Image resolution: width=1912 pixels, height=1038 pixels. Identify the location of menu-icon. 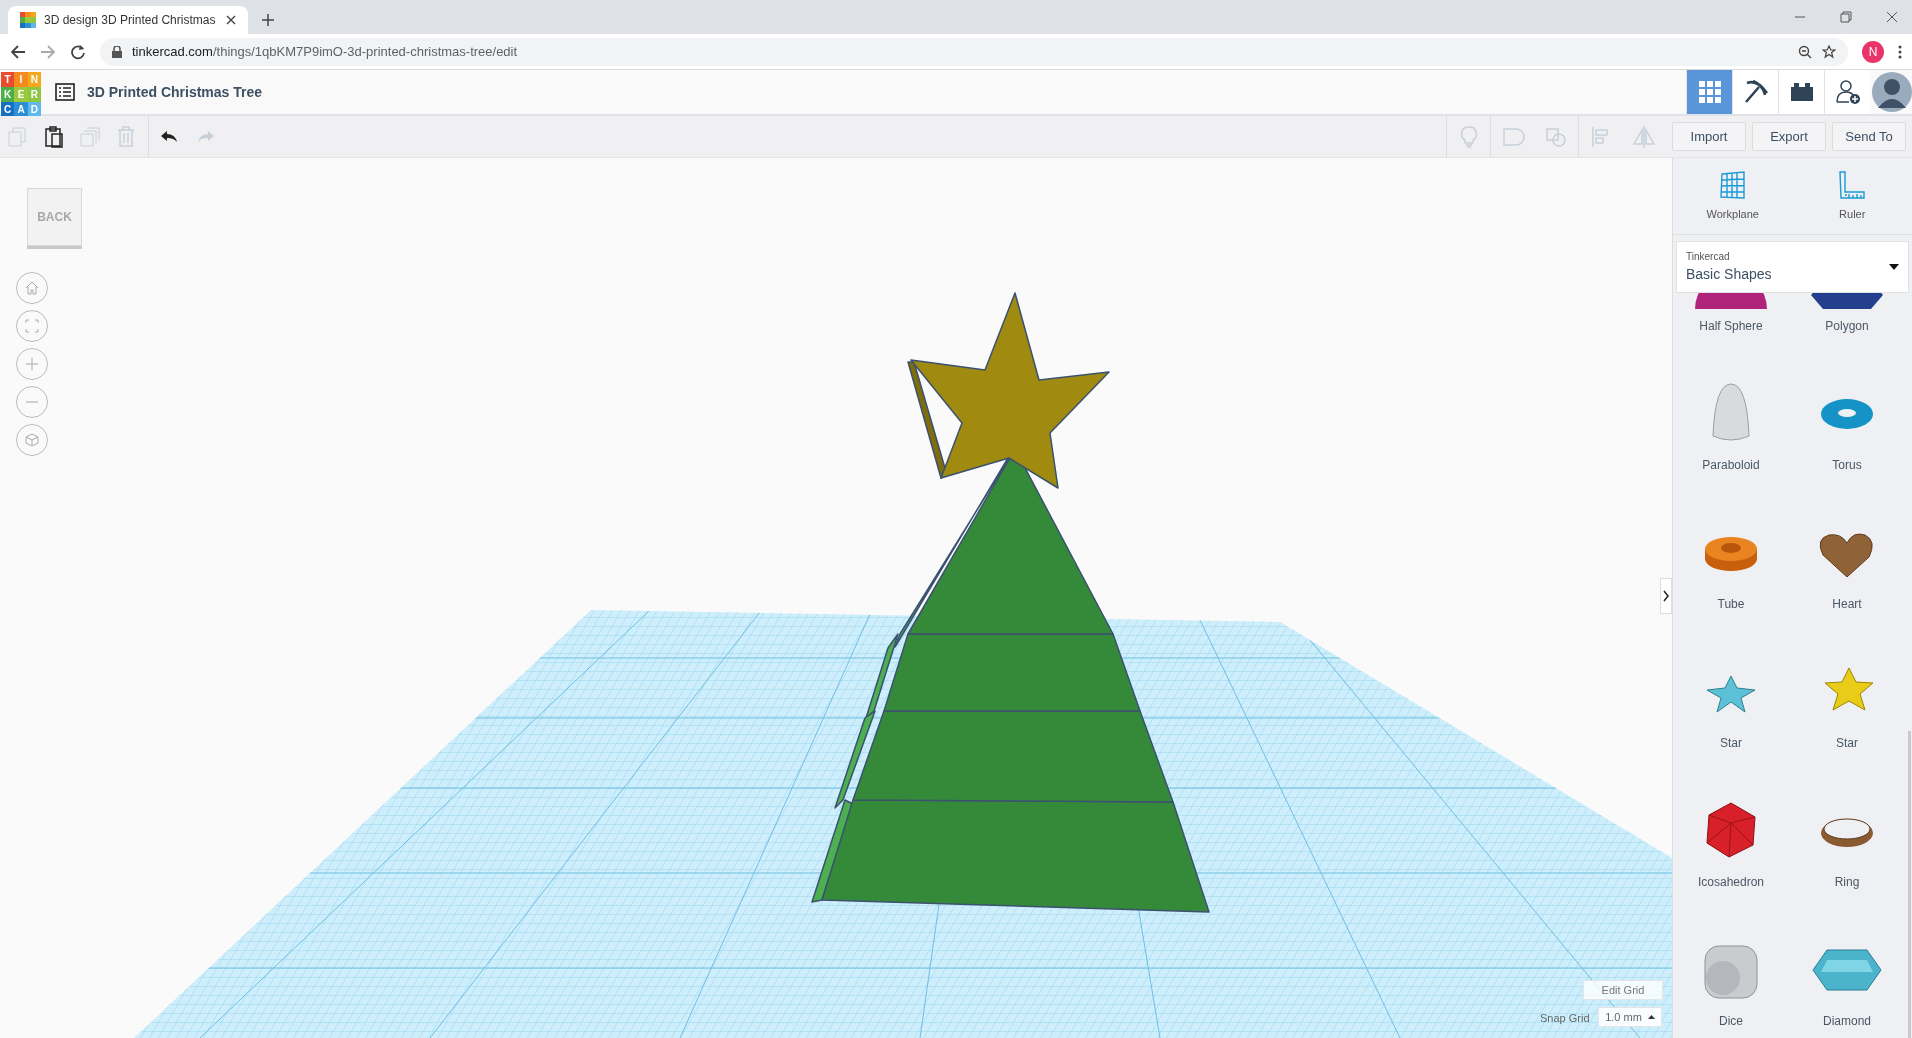
(1900, 51).